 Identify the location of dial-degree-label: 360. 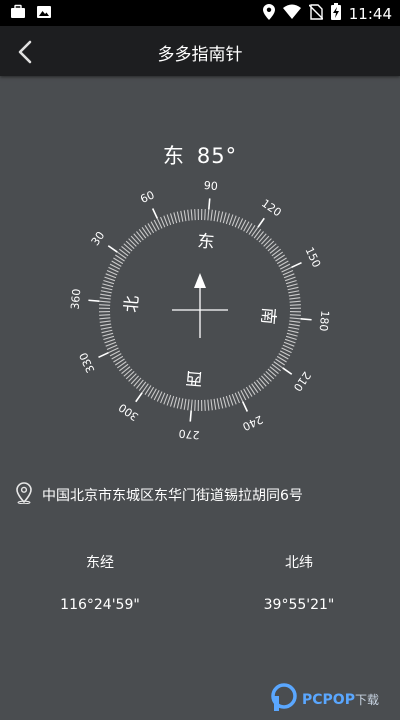
(76, 299).